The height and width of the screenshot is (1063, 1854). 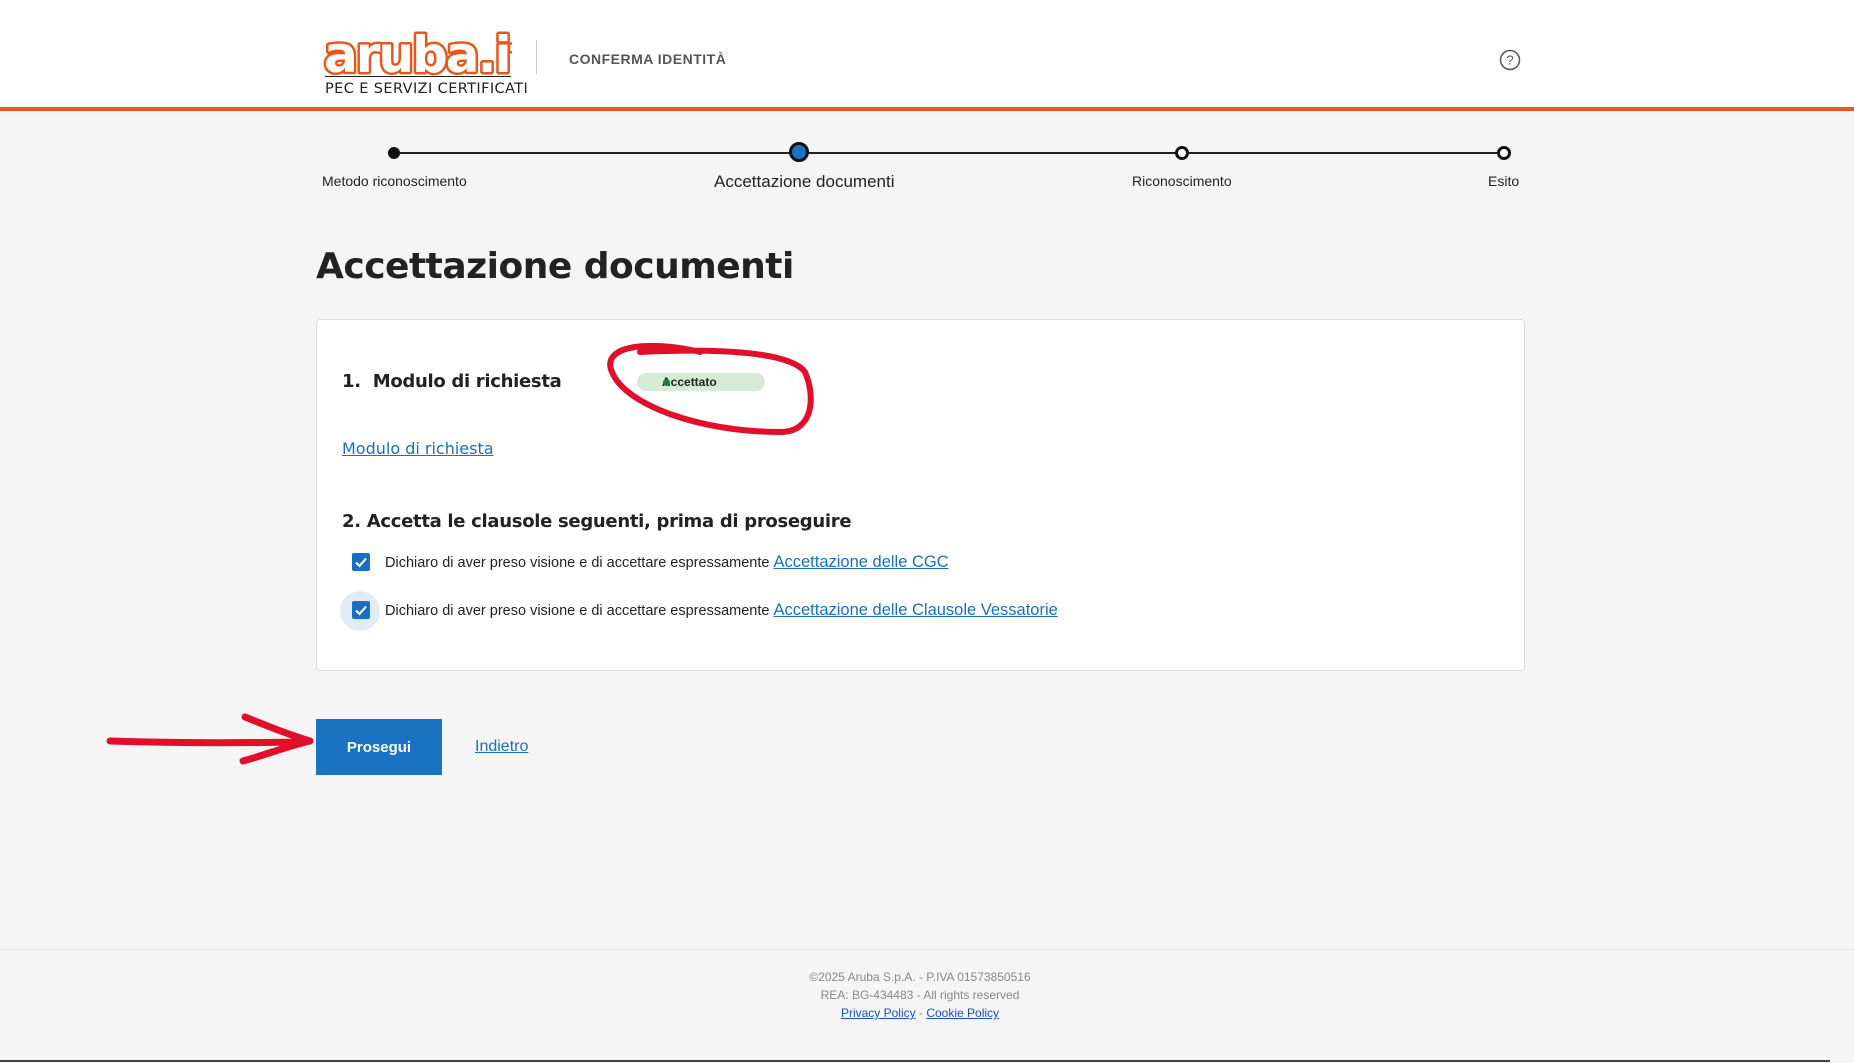 I want to click on modulo-richiesta-link: Modulo di richiesta, so click(x=418, y=448).